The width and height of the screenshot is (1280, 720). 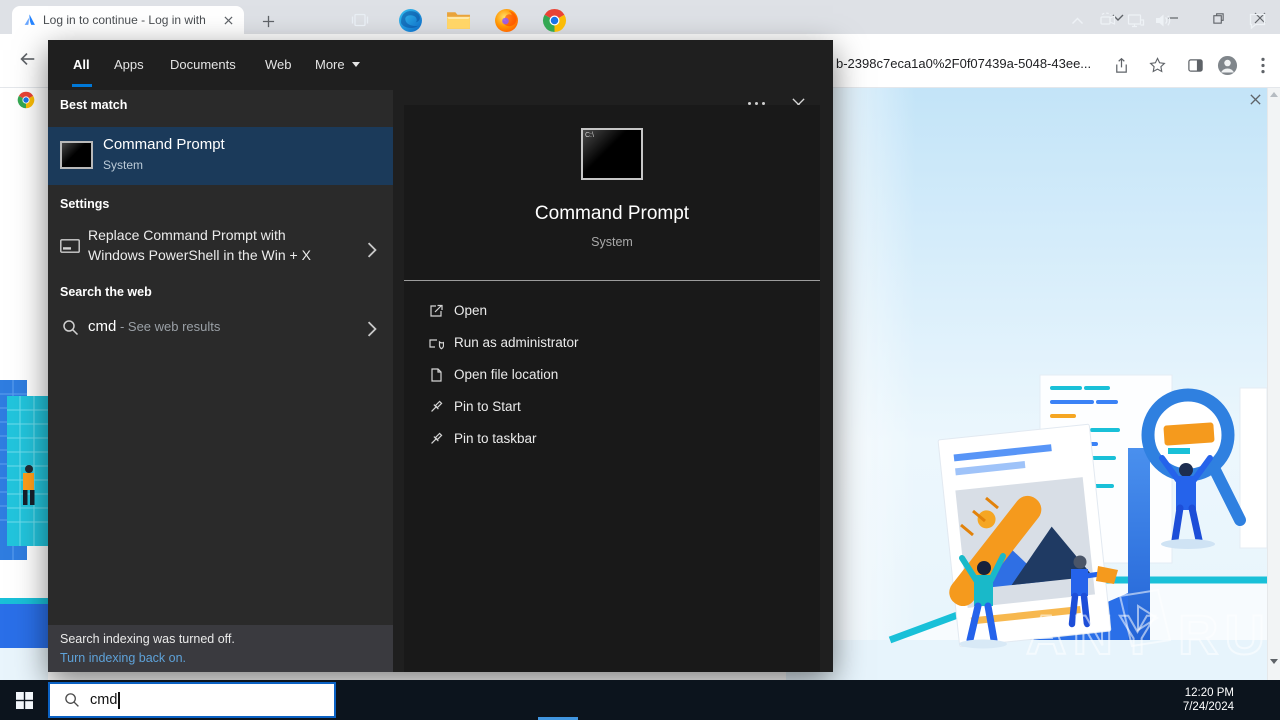 I want to click on action-label: Open file location, so click(x=506, y=374).